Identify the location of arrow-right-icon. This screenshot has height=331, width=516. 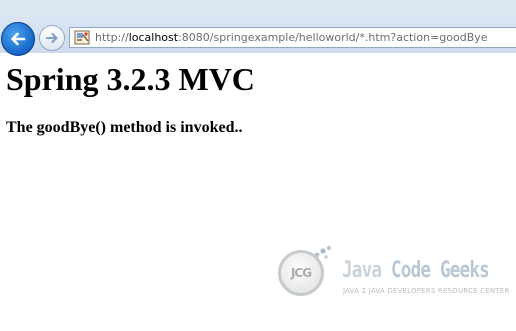
(52, 38).